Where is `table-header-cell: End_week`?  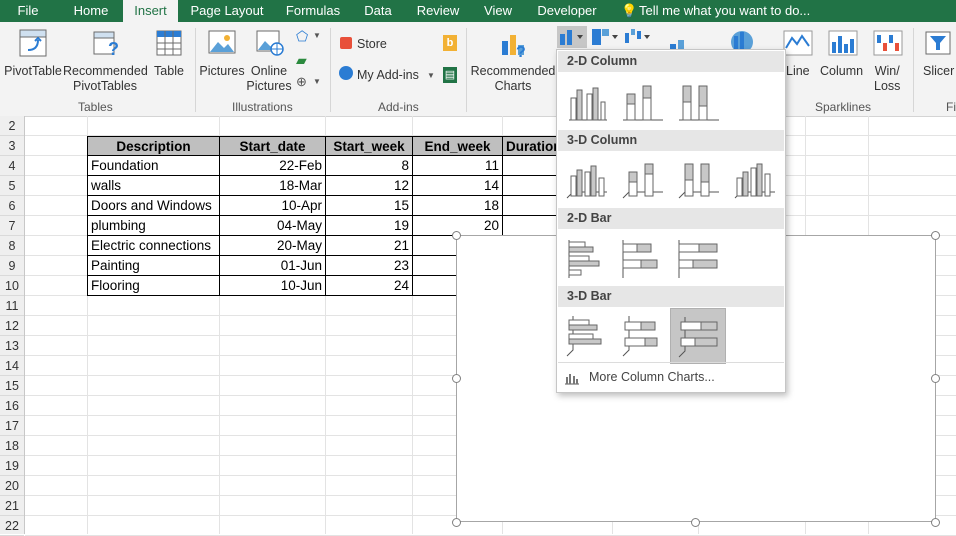
table-header-cell: End_week is located at coordinates (457, 146).